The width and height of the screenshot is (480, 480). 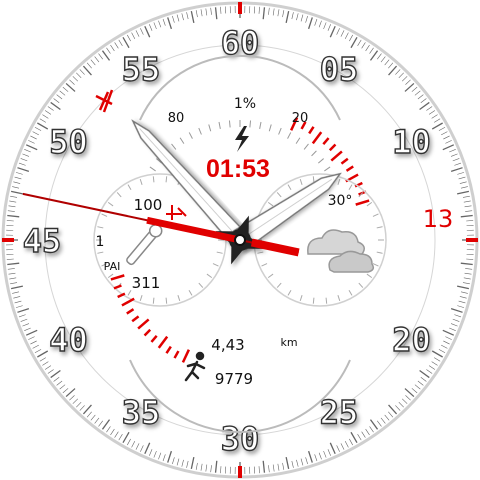 I want to click on minute-numeral: 20, so click(x=411, y=340).